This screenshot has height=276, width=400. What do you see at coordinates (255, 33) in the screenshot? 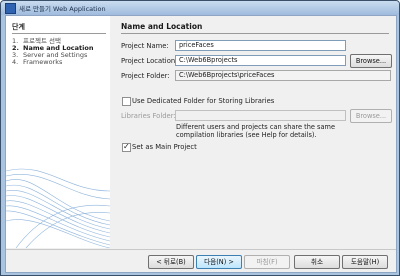
I see `panel-divider` at bounding box center [255, 33].